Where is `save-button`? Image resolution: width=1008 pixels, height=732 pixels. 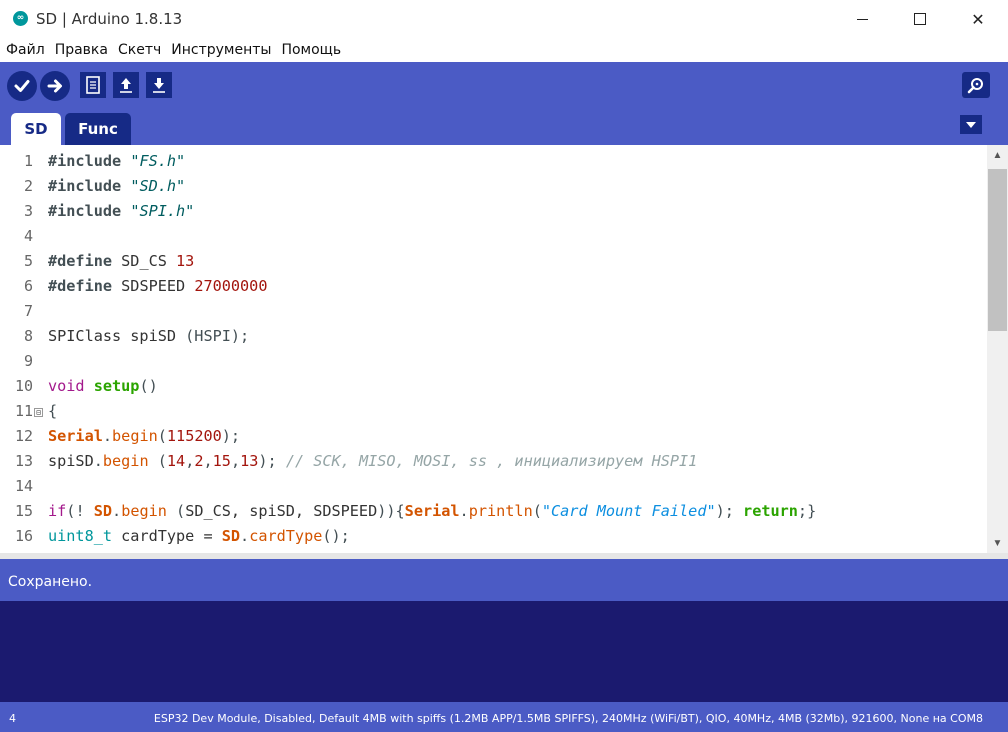 save-button is located at coordinates (159, 85).